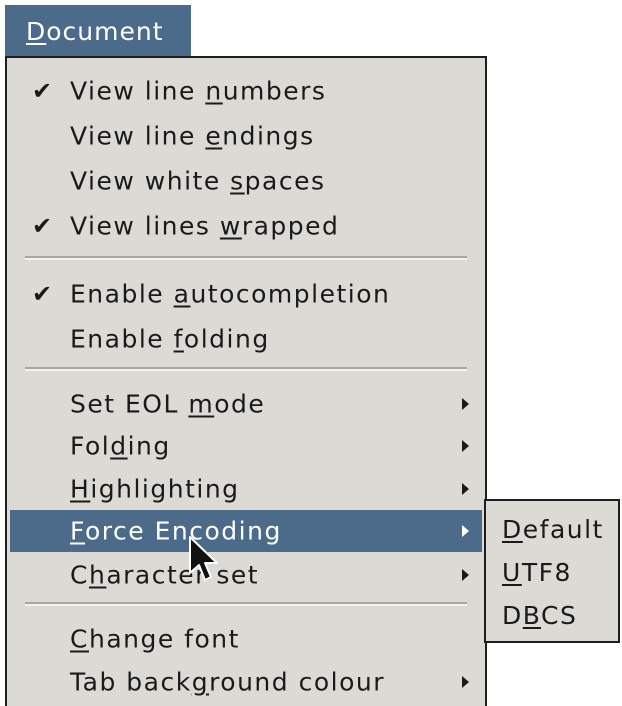 The image size is (622, 706). Describe the element at coordinates (553, 530) in the screenshot. I see `submenu-item-default: Default` at that location.